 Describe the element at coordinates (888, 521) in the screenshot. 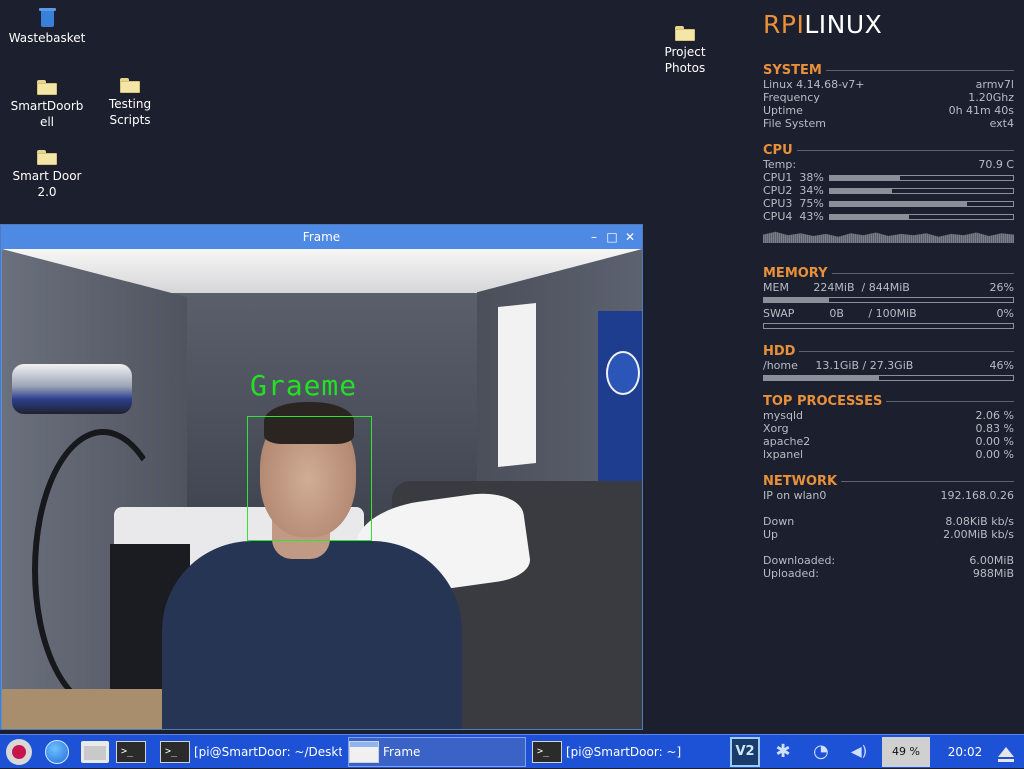

I see `down-speed-row: Down 8.08KiB kb/s` at that location.